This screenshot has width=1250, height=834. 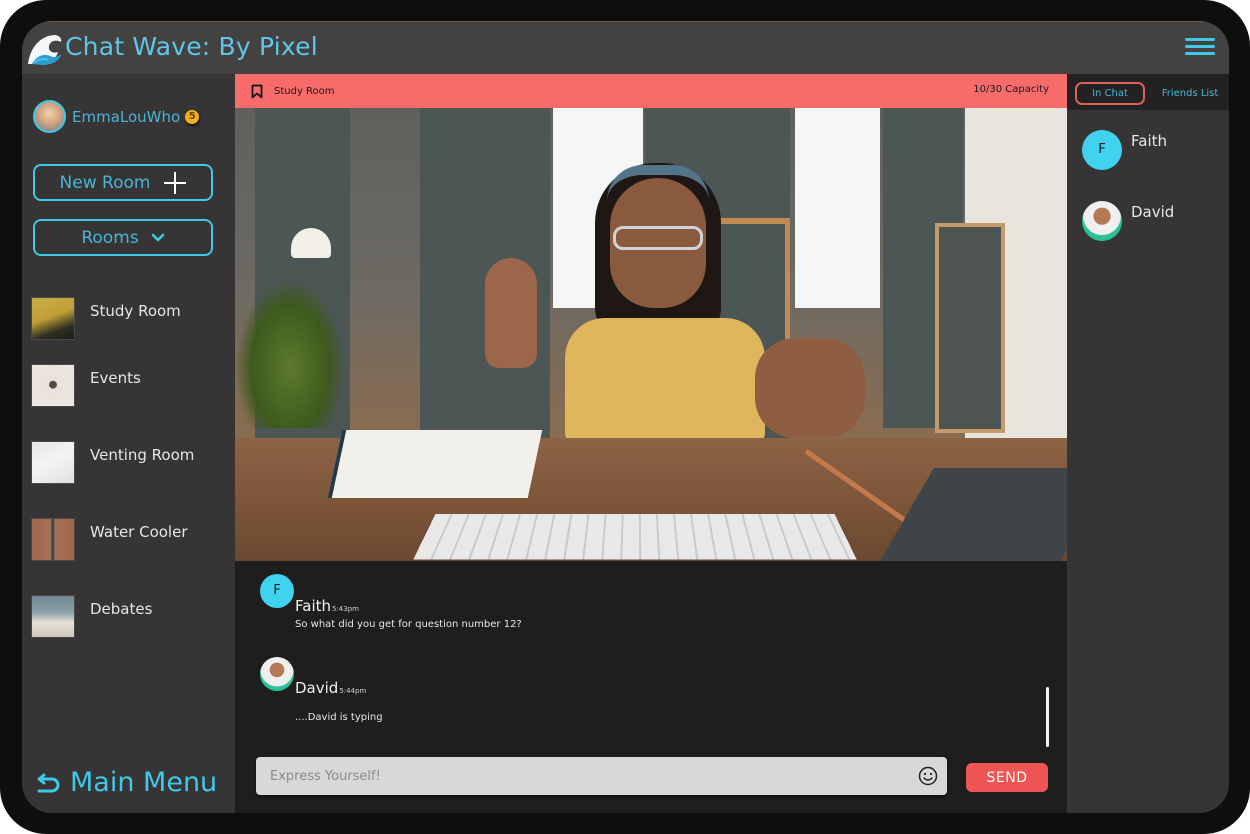 I want to click on tab-in-chat: In Chat, so click(x=1110, y=93).